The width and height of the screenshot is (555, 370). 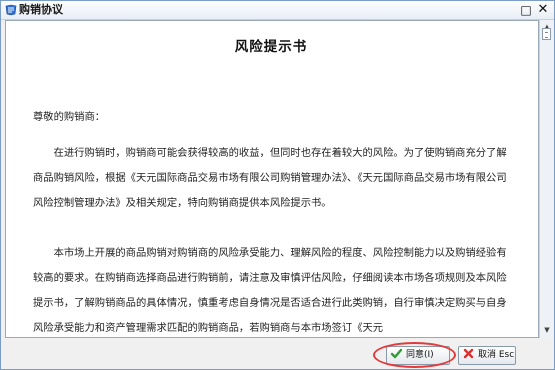 I want to click on salutation: 尊敬的购销商：, so click(x=69, y=117).